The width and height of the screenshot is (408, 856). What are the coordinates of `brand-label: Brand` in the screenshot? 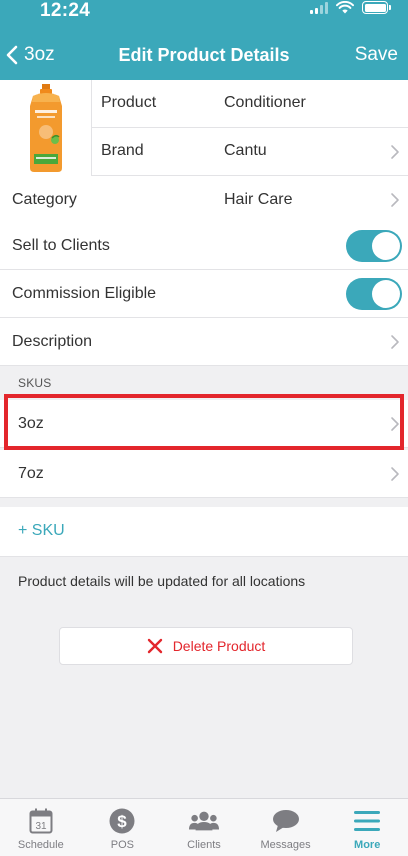 It's located at (122, 150).